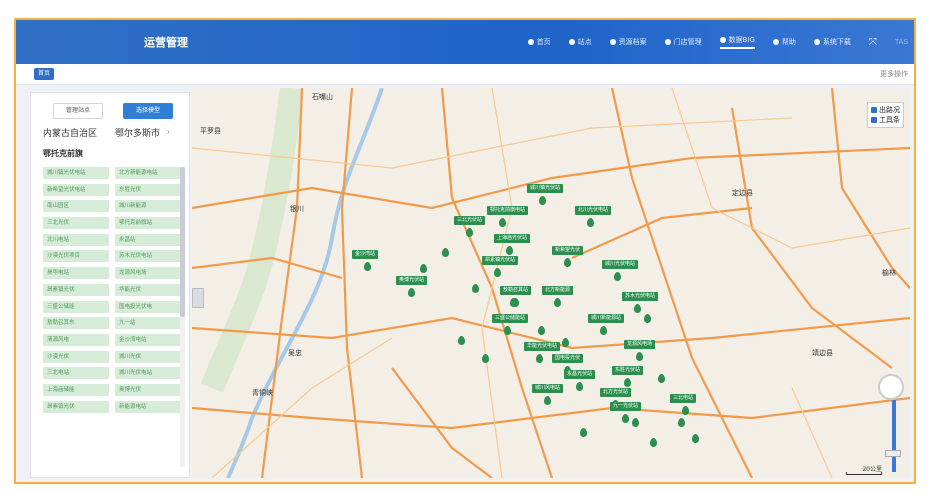  I want to click on station-marker-label: 上海庙光伏站, so click(512, 238).